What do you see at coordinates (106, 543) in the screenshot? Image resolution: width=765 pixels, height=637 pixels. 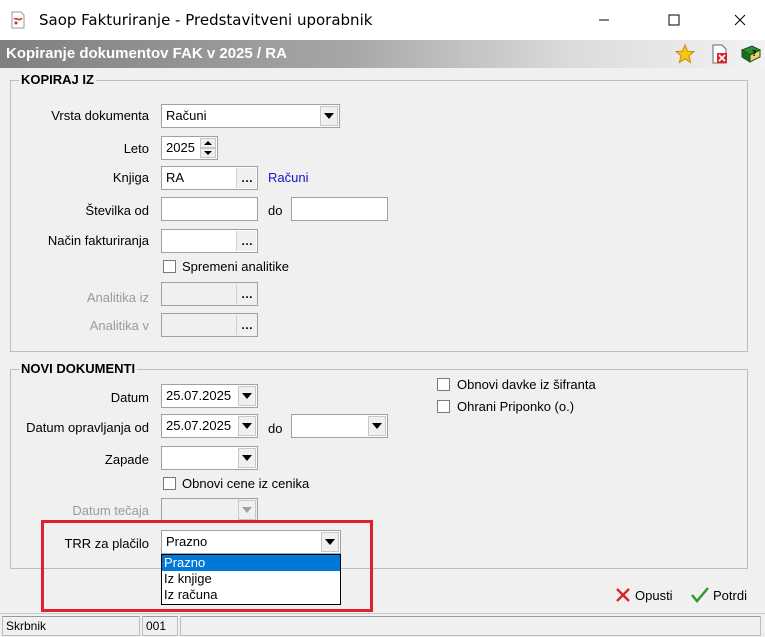 I see `trr-za-placilo-label: TRR za plačilo` at bounding box center [106, 543].